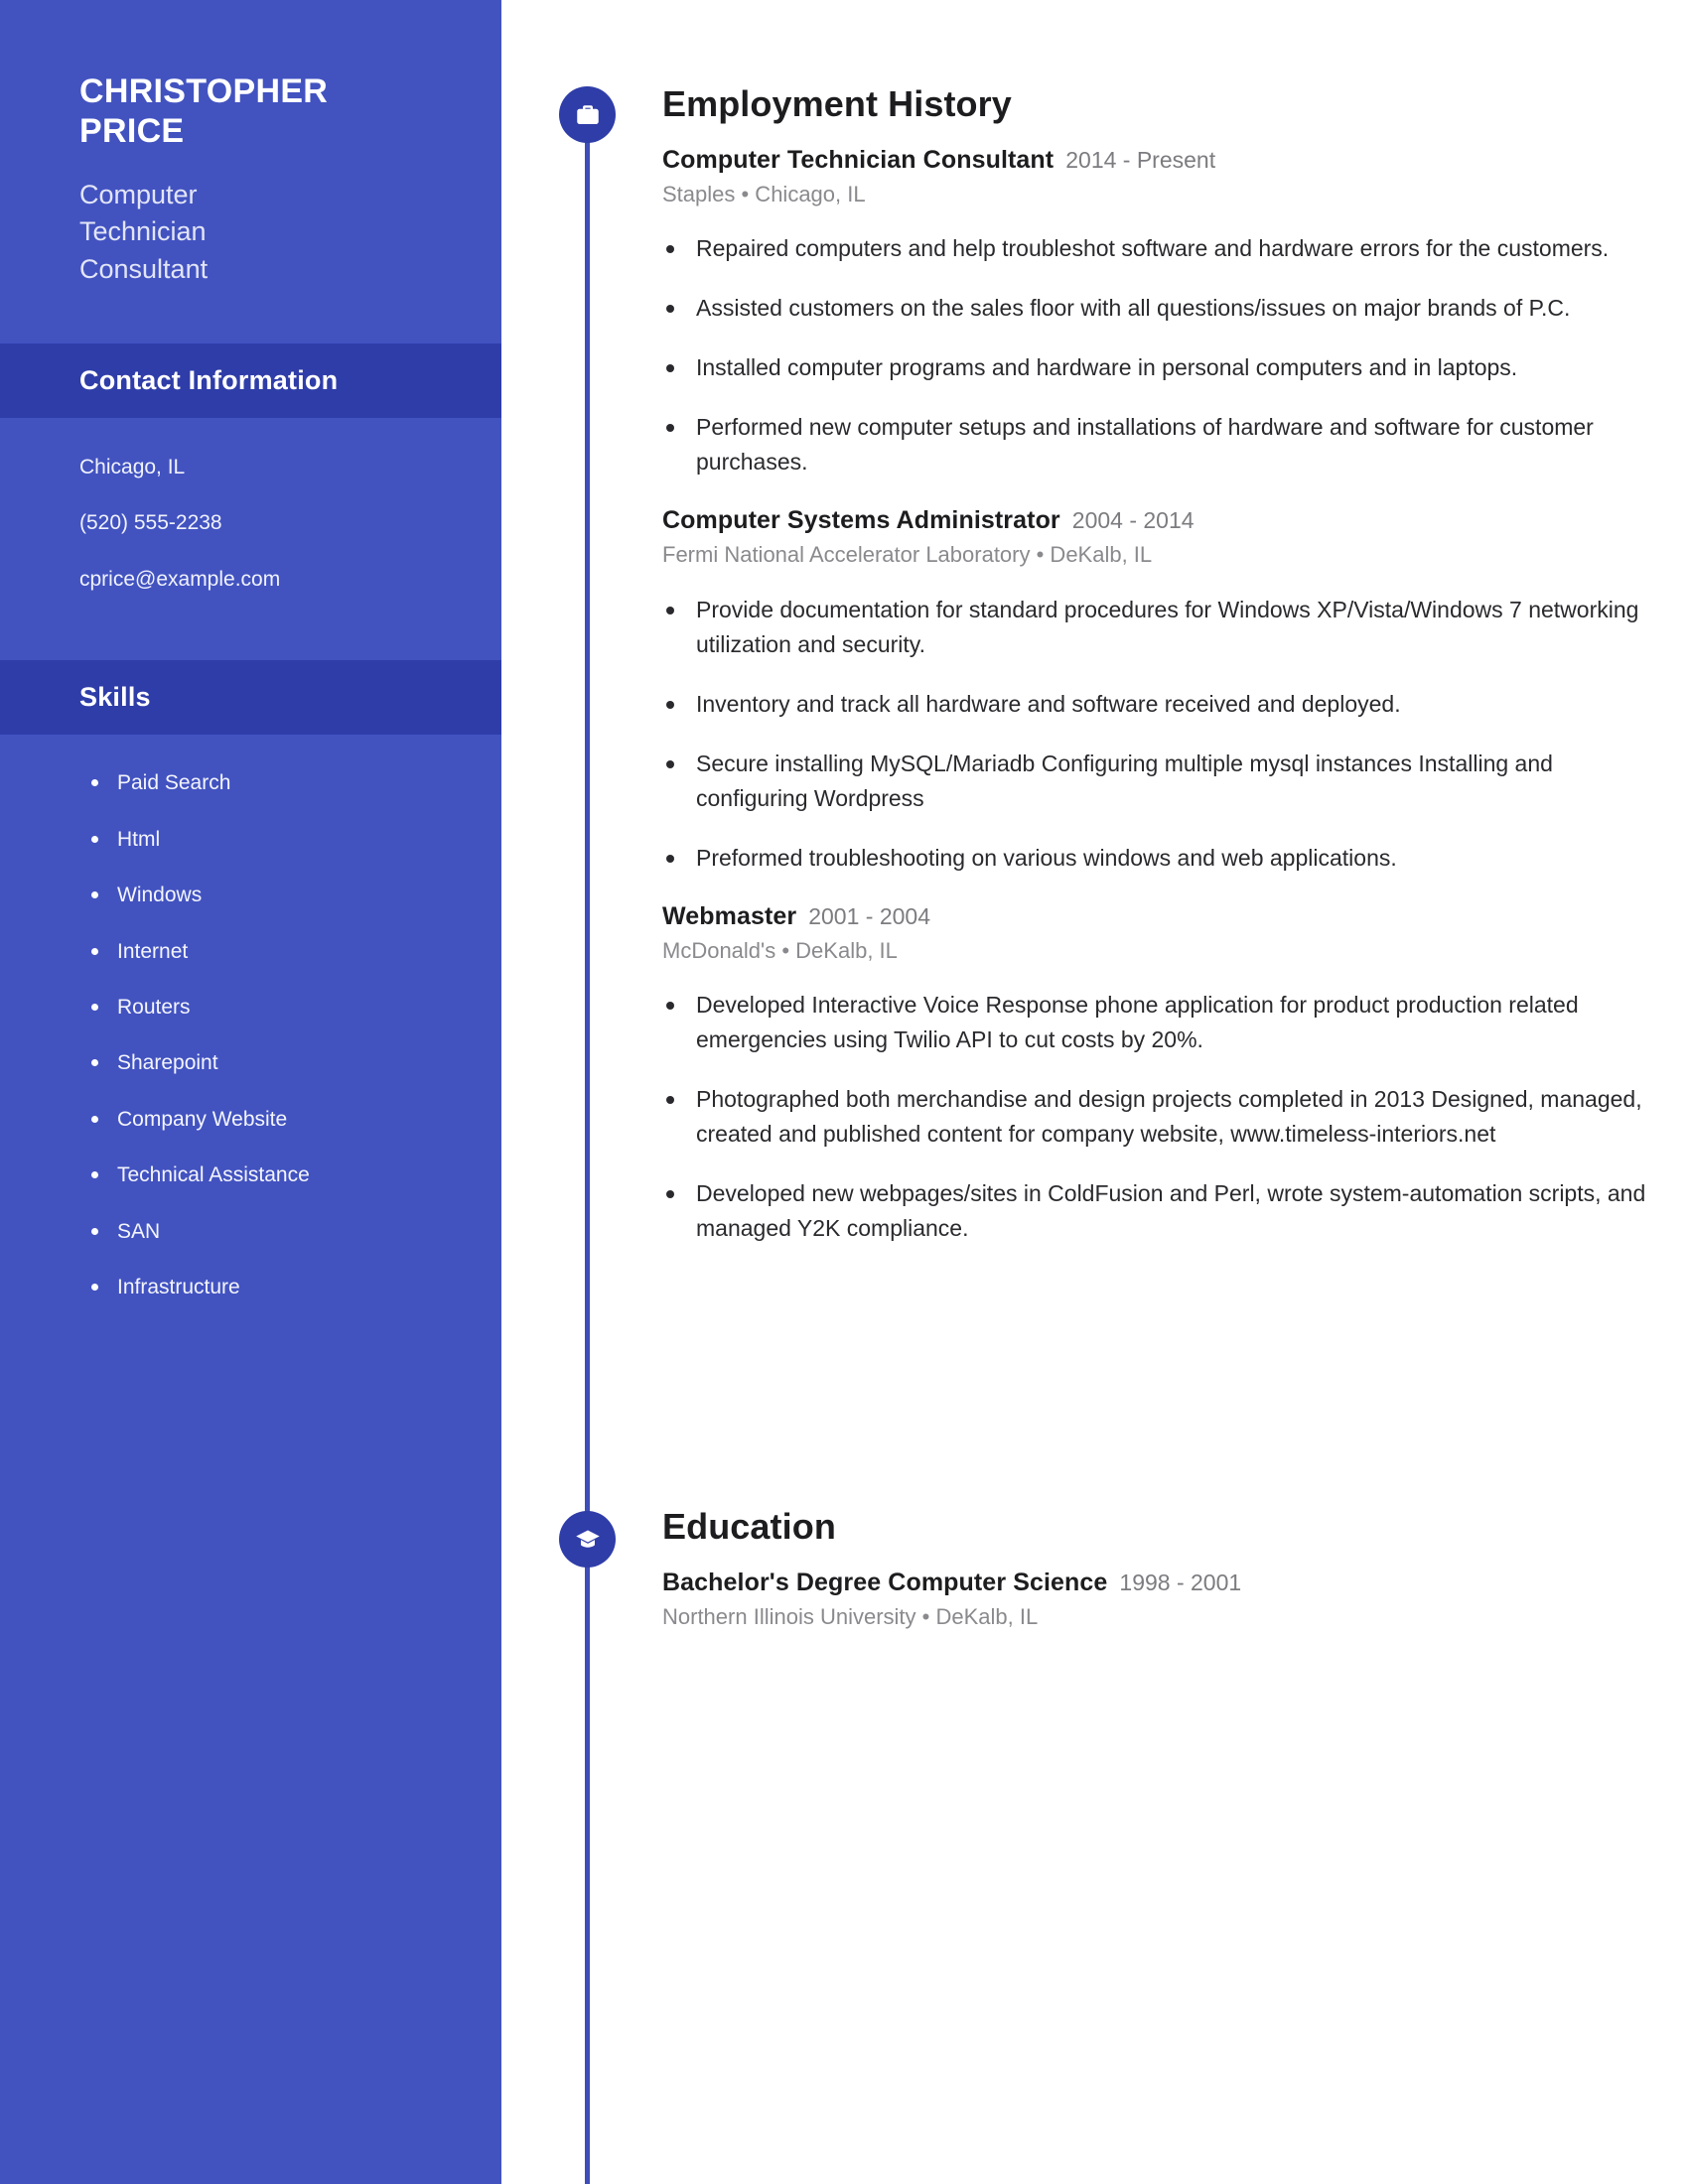 Image resolution: width=1688 pixels, height=2184 pixels. What do you see at coordinates (764, 193) in the screenshot?
I see `job-employer-location: Staples • Chicago, IL` at bounding box center [764, 193].